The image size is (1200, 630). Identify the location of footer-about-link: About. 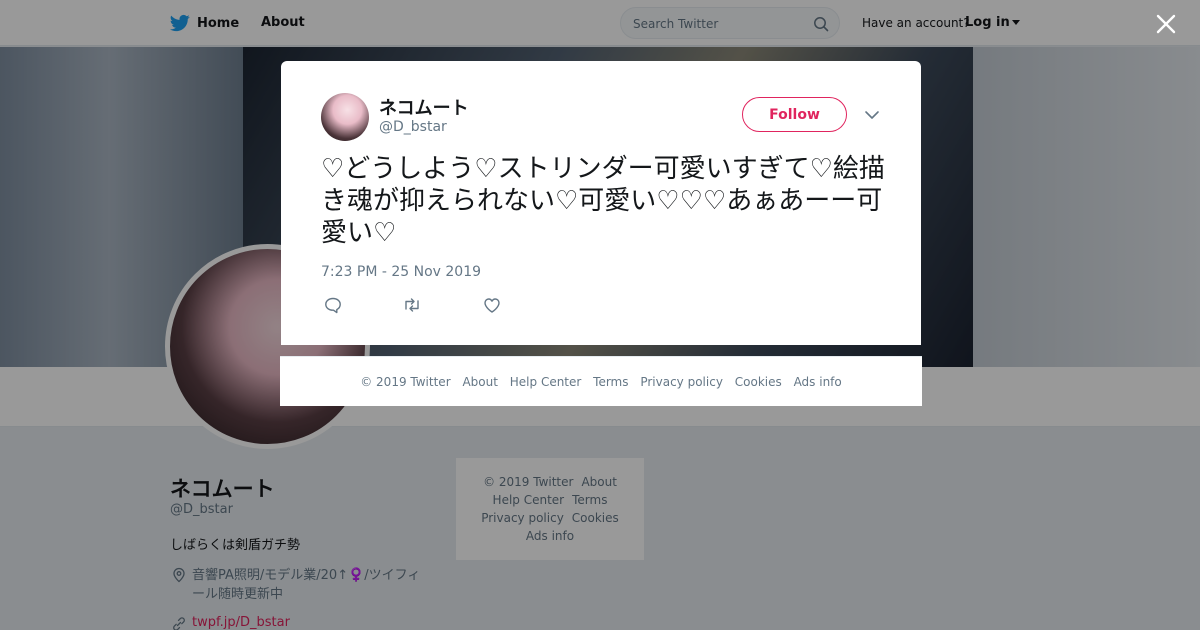
(479, 382).